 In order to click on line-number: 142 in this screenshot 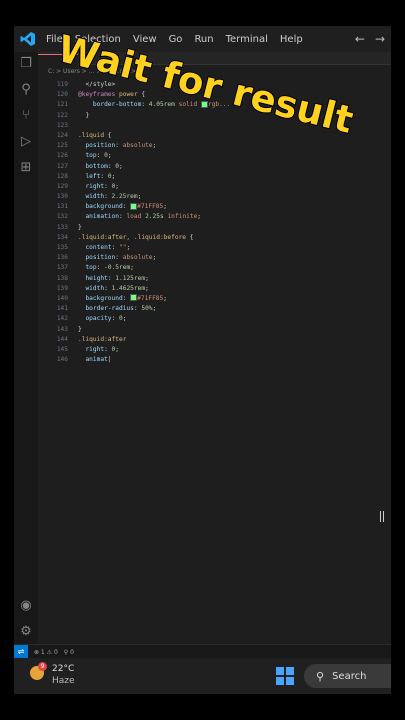, I will do `click(62, 319)`.